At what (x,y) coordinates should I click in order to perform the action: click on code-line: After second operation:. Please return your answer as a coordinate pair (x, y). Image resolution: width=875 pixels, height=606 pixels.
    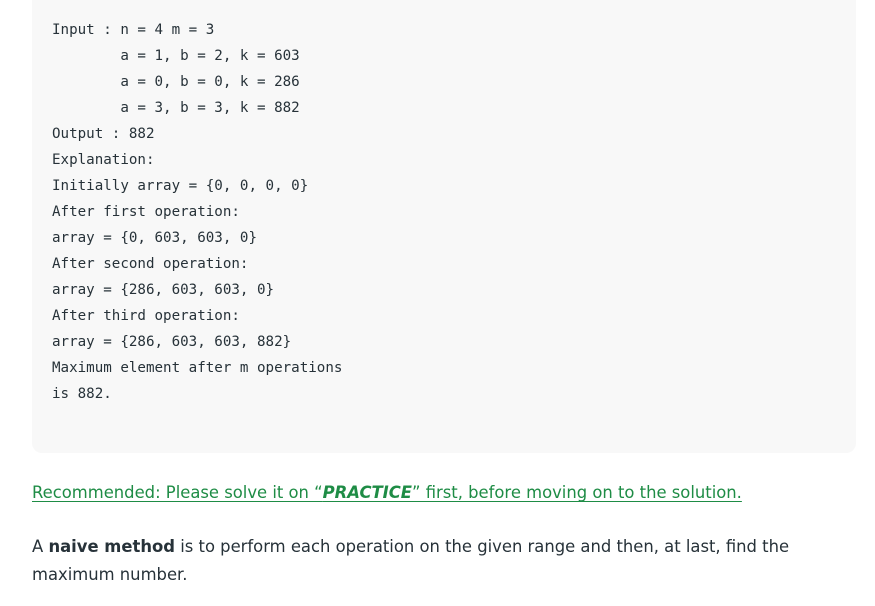
    Looking at the image, I should click on (150, 264).